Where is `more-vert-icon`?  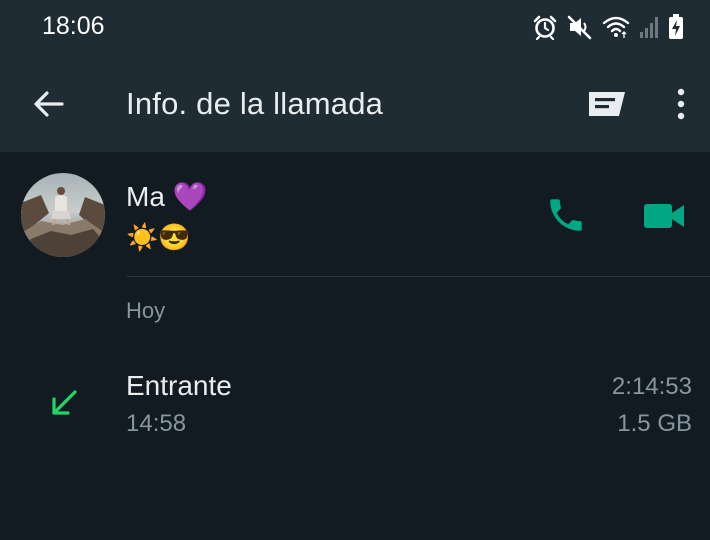
more-vert-icon is located at coordinates (681, 104).